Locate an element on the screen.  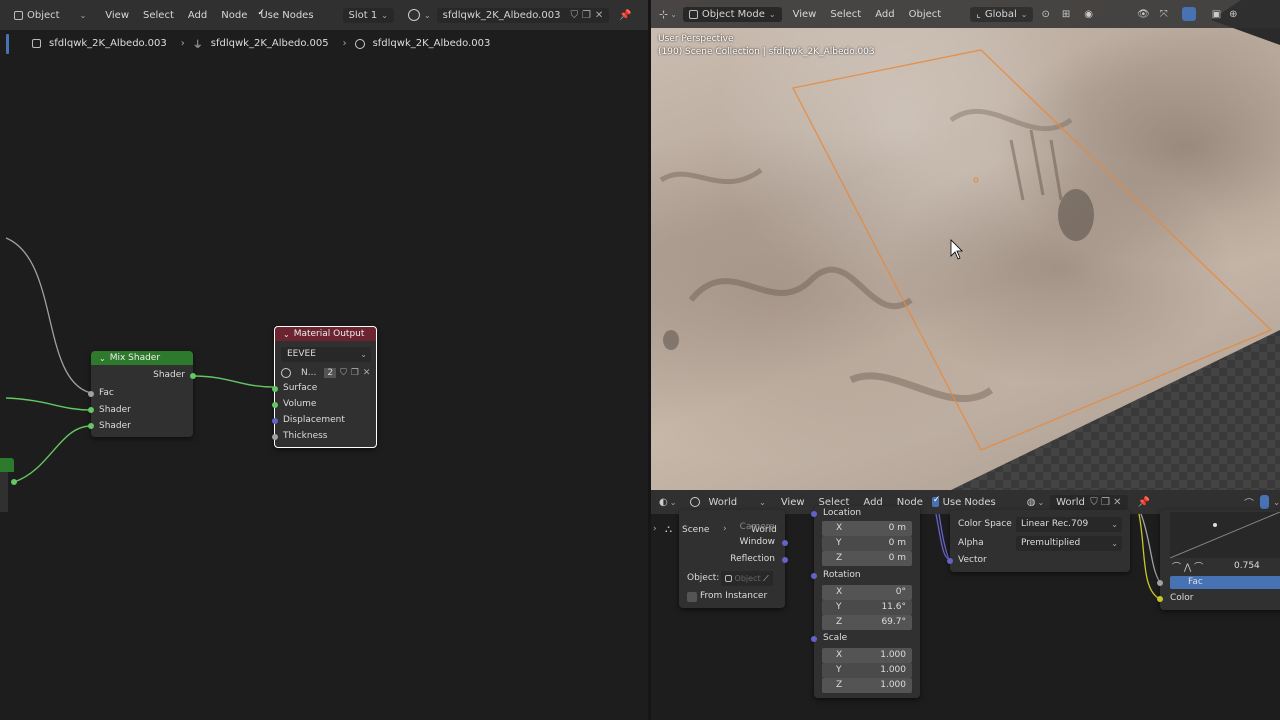
collapse-arrow-icon: › is located at coordinates (655, 529).